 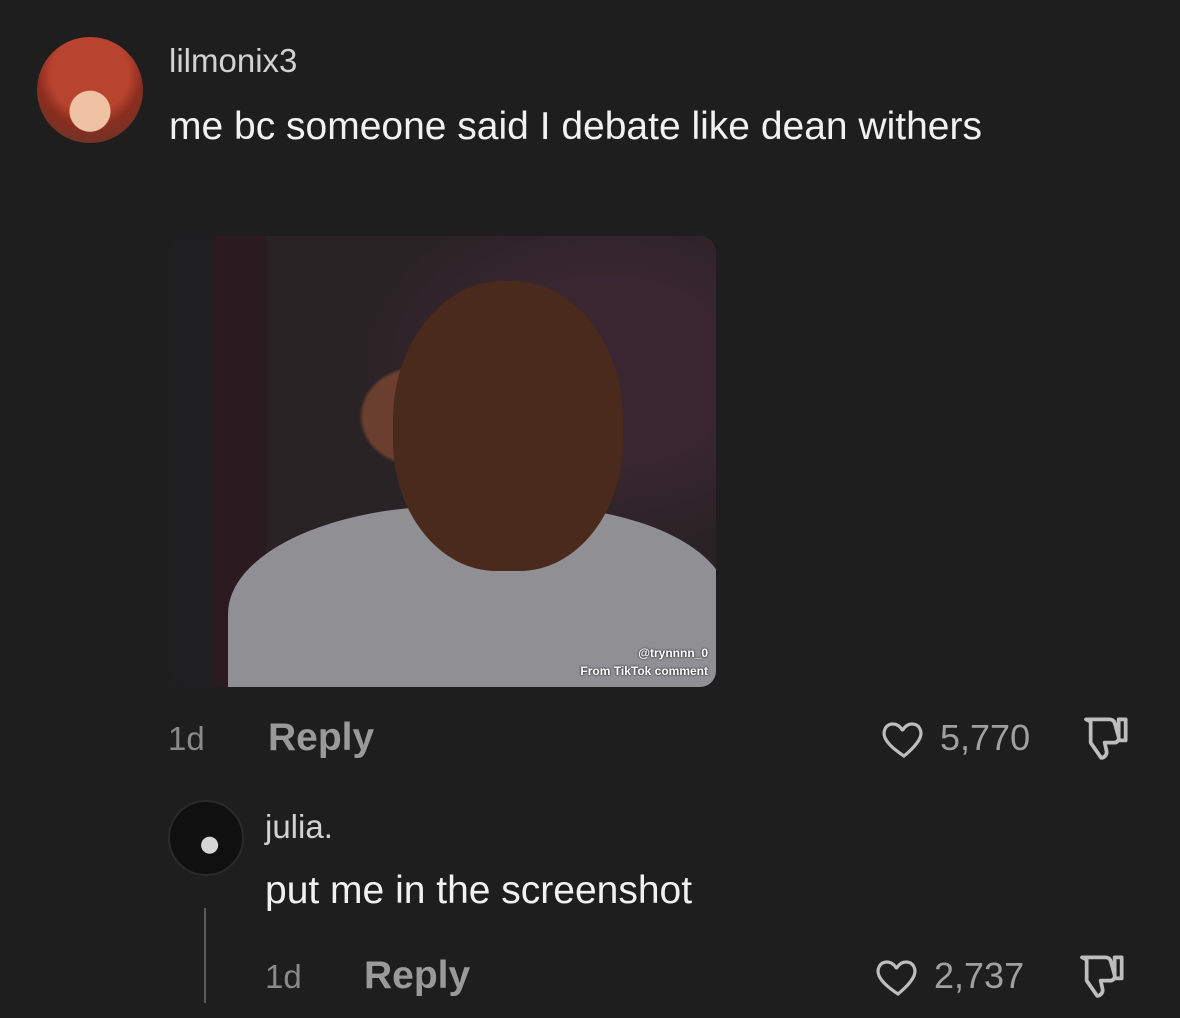 I want to click on reply-like-button: 2,737, so click(x=949, y=976).